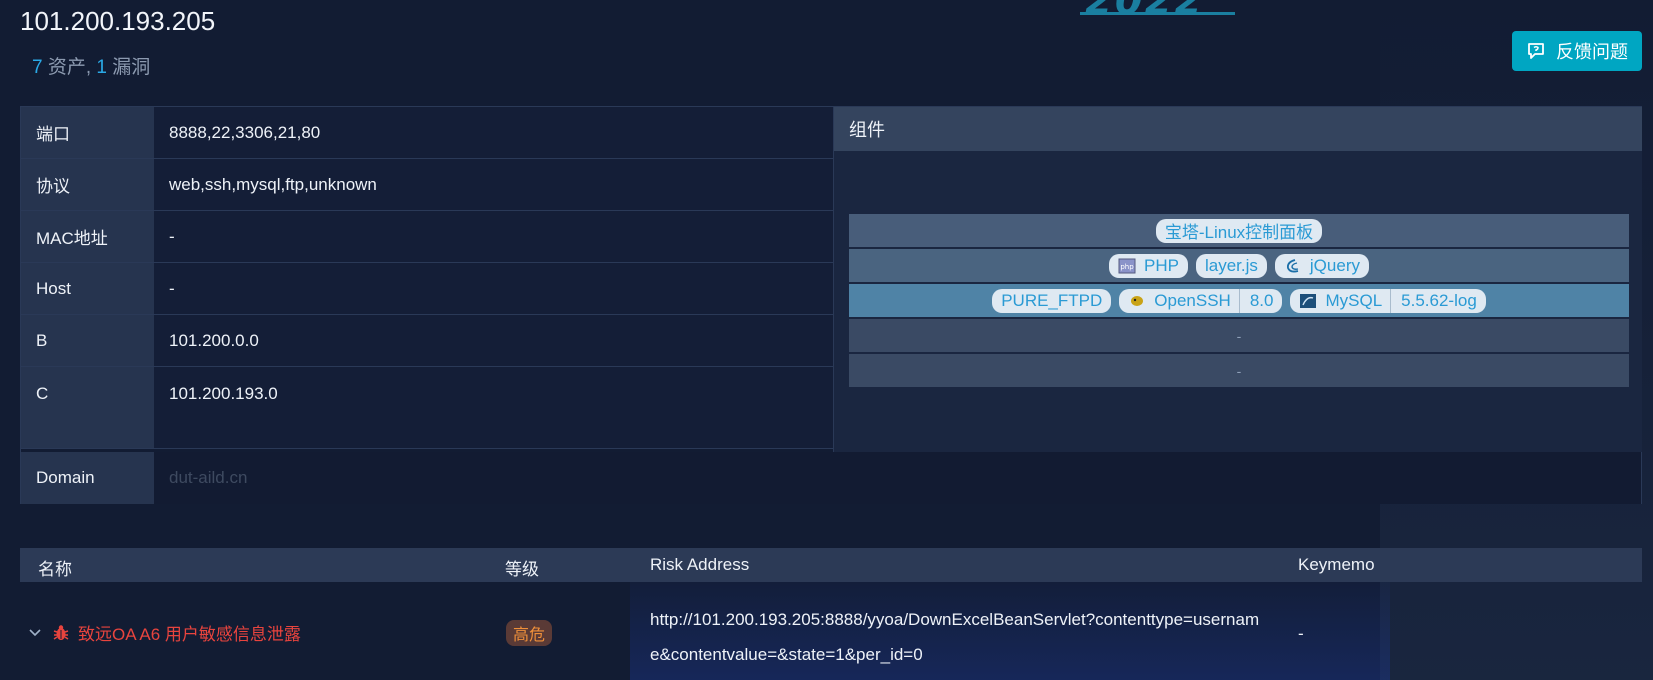  What do you see at coordinates (189, 632) in the screenshot?
I see `vuln-name: 致远OA A6 用户敏感信息泄露` at bounding box center [189, 632].